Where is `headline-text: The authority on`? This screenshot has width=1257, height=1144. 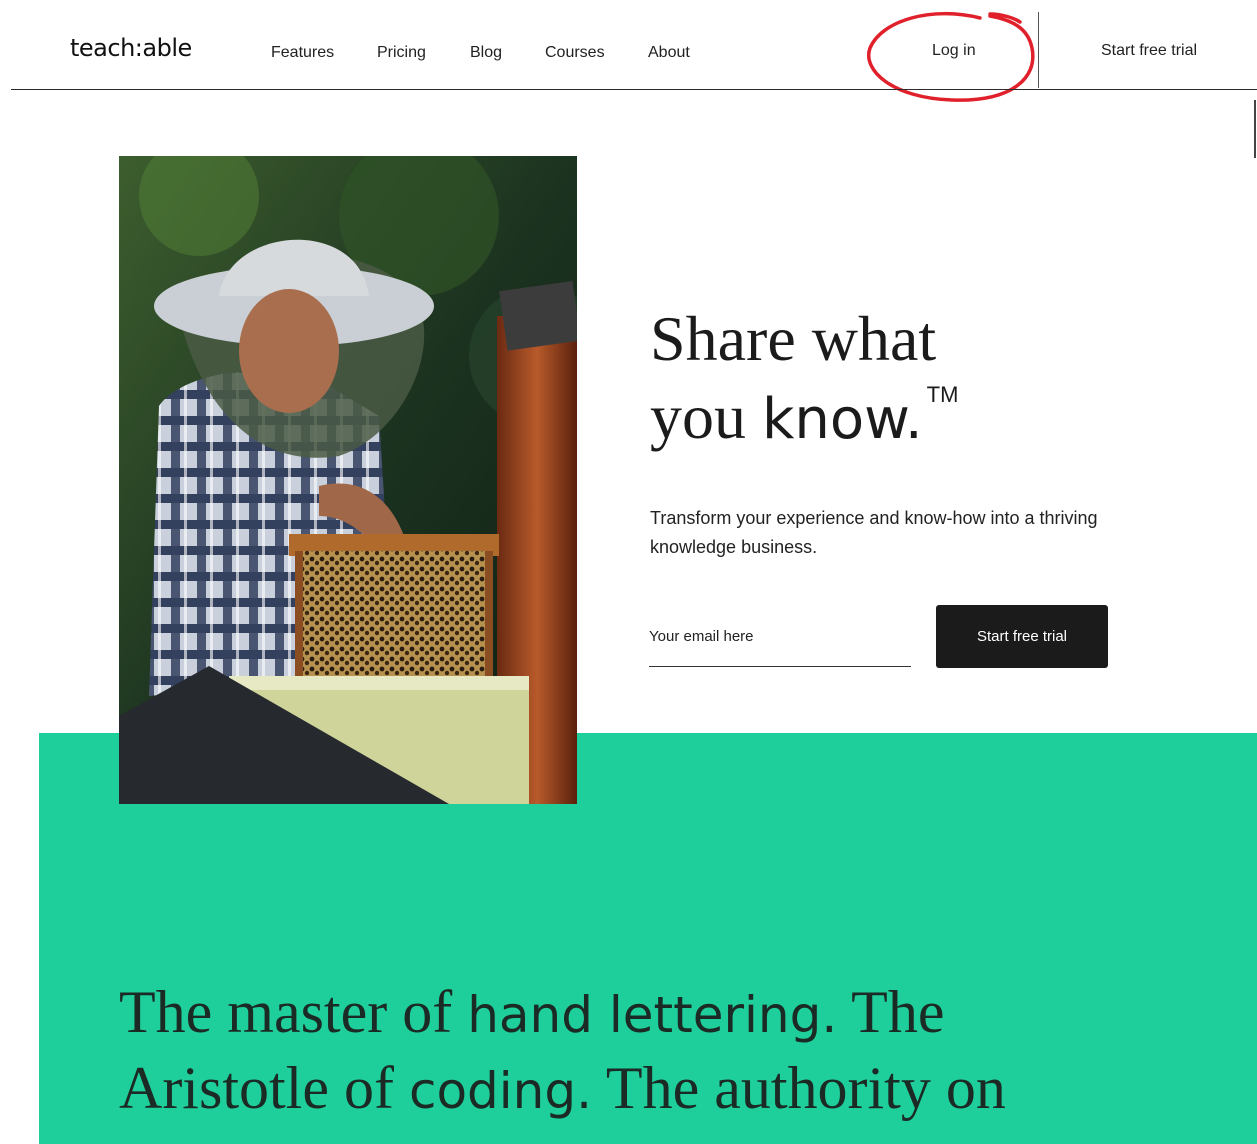
headline-text: The authority on is located at coordinates (799, 1088).